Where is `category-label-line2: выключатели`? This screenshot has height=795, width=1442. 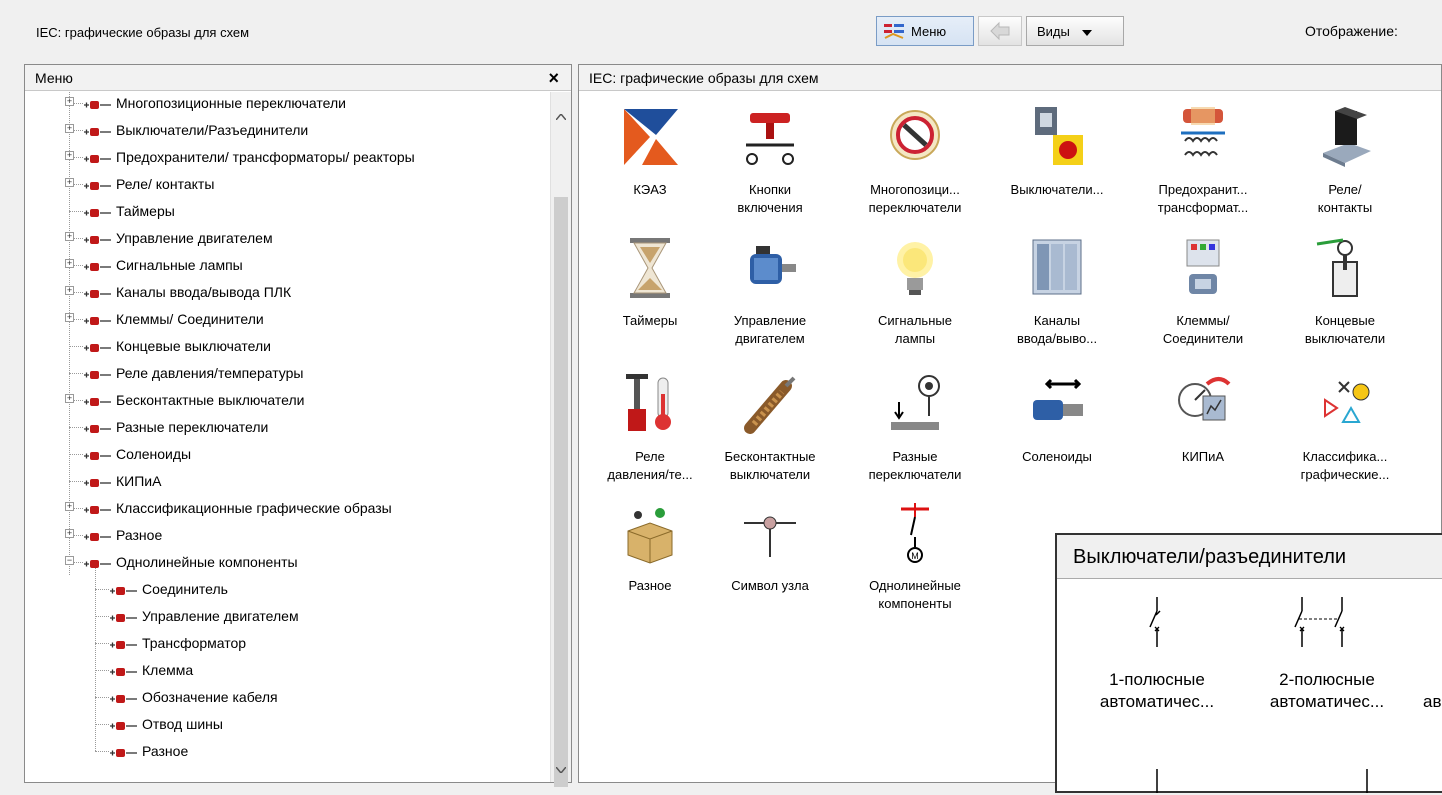
category-label-line2: выключатели is located at coordinates (1345, 338).